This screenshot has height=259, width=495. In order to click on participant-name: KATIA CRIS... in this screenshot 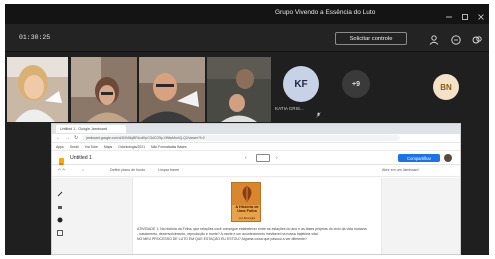, I will do `click(289, 108)`.